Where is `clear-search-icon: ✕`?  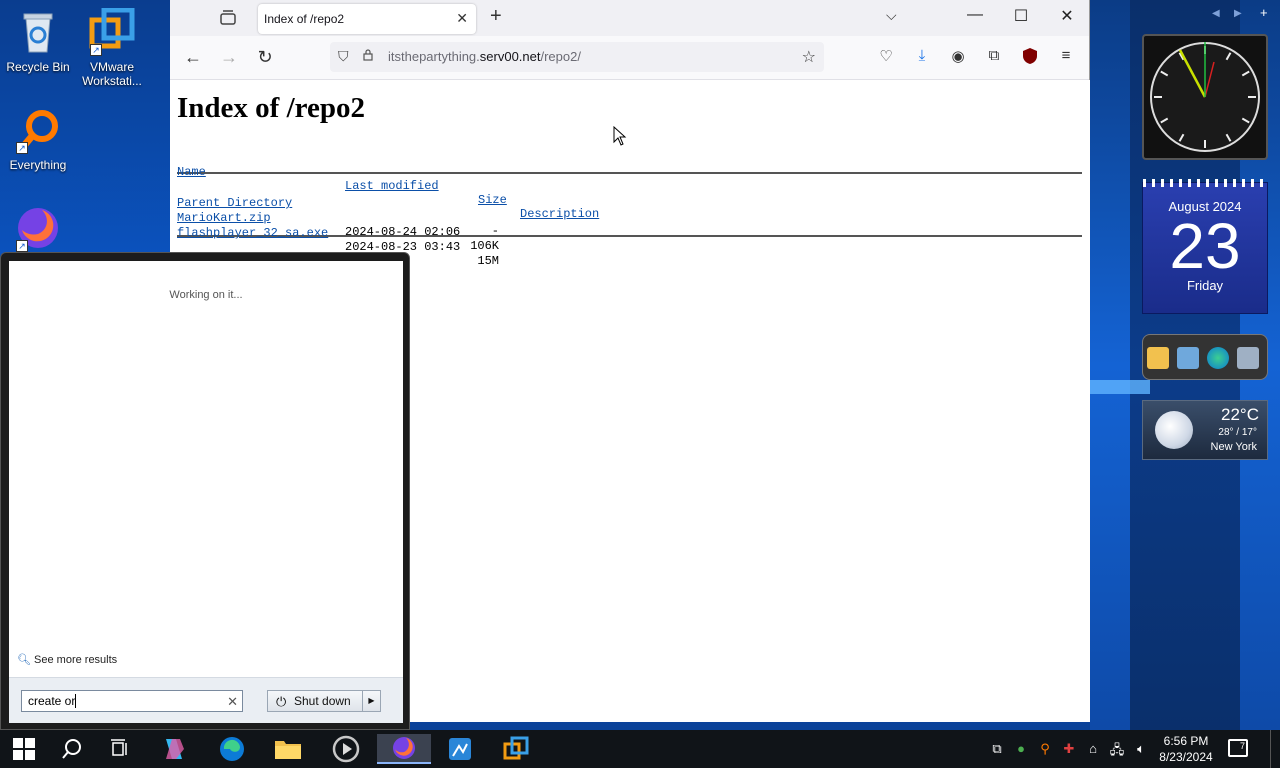
clear-search-icon: ✕ is located at coordinates (232, 702).